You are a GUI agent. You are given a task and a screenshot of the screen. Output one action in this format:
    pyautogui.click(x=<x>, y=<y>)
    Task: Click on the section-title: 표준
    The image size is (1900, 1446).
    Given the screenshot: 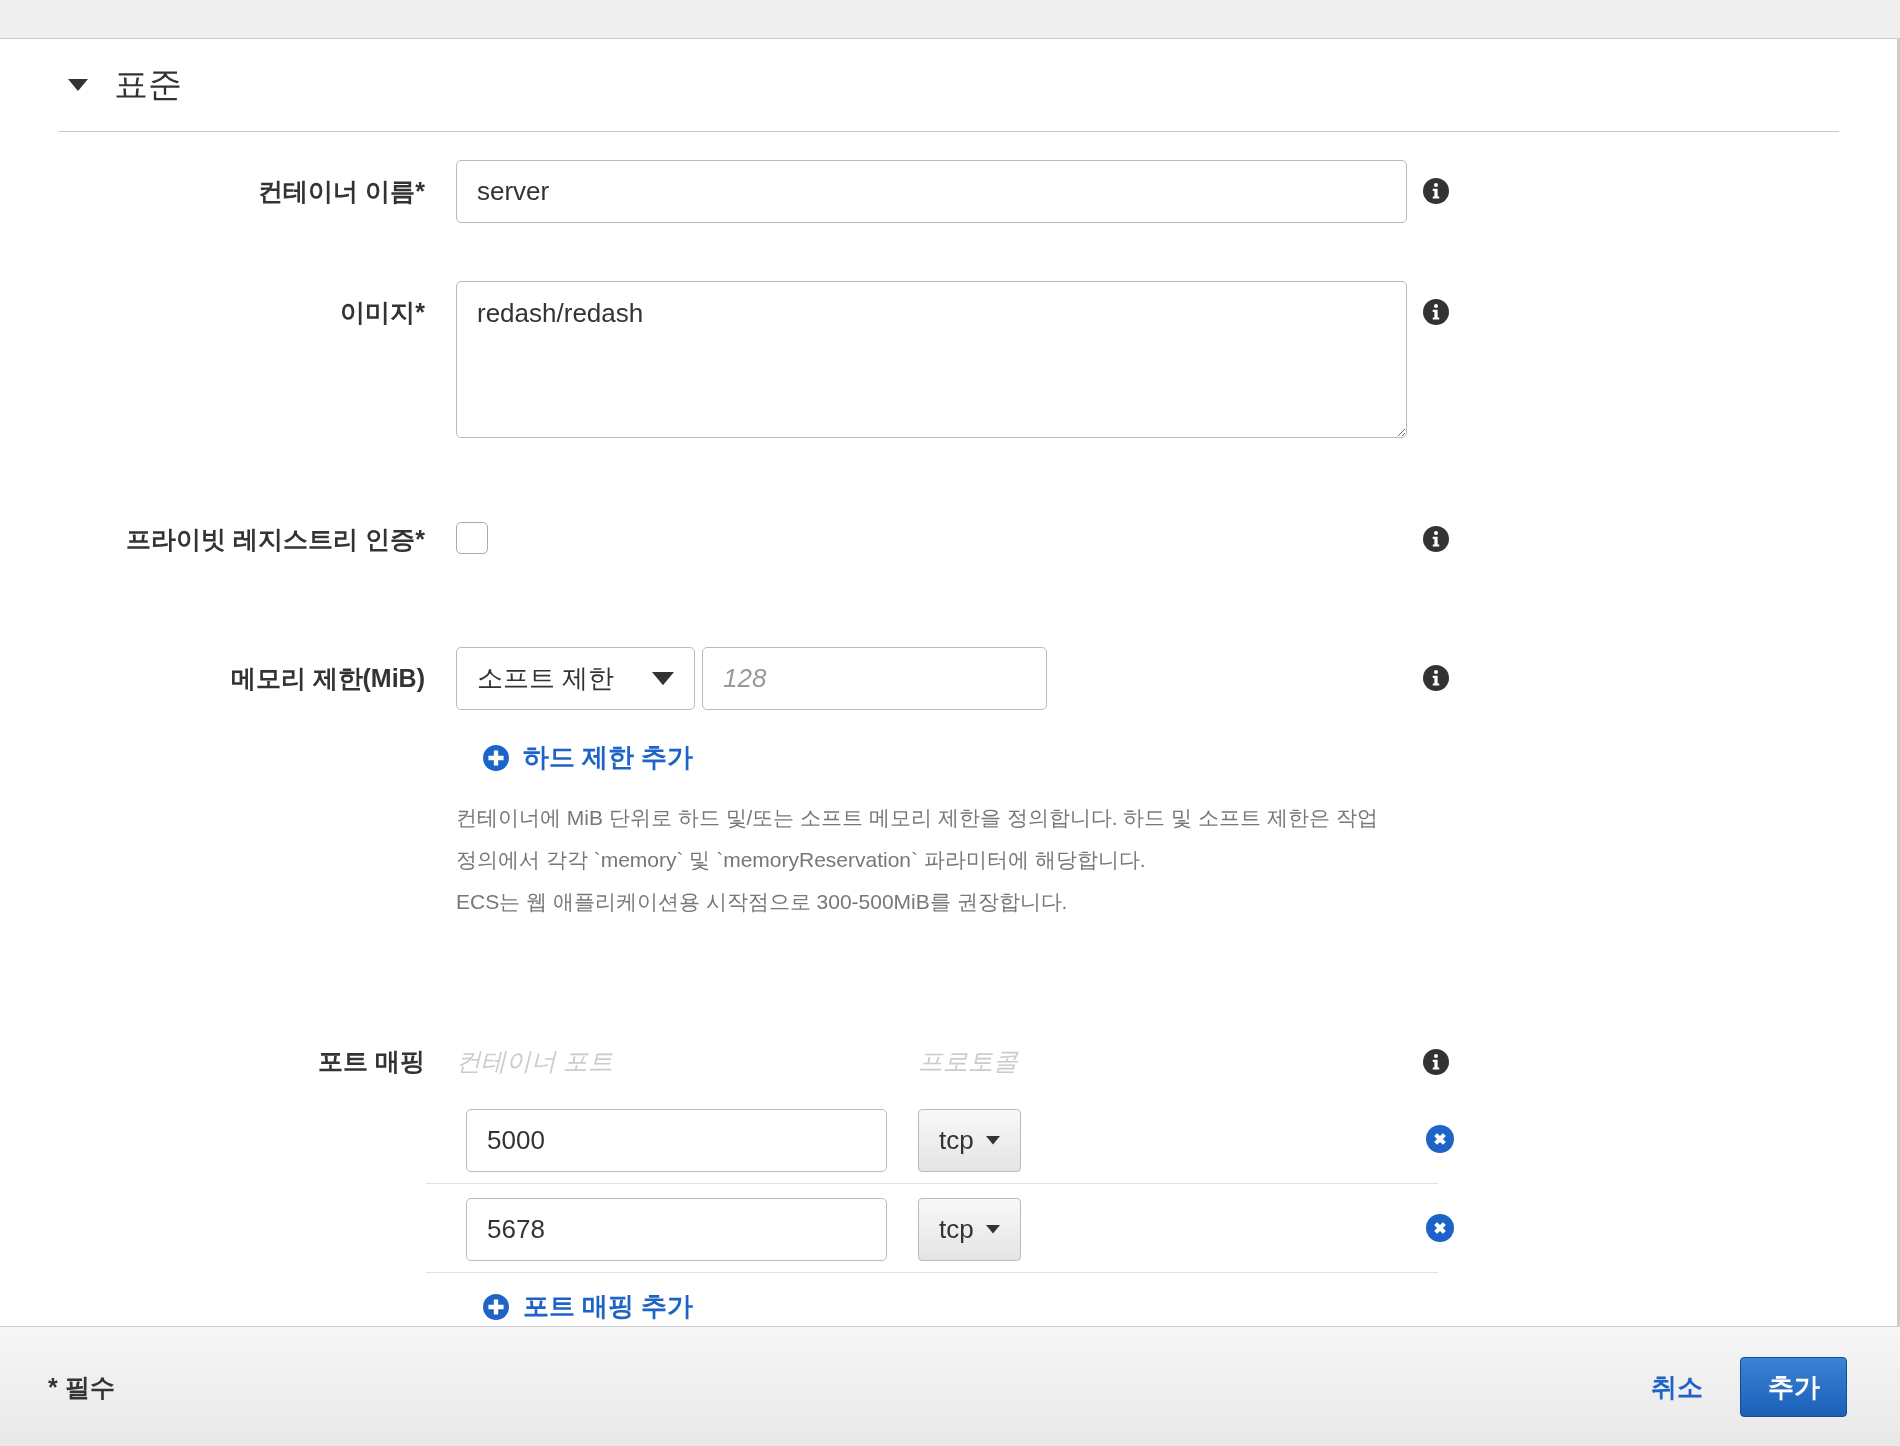 What is the action you would take?
    pyautogui.click(x=148, y=85)
    